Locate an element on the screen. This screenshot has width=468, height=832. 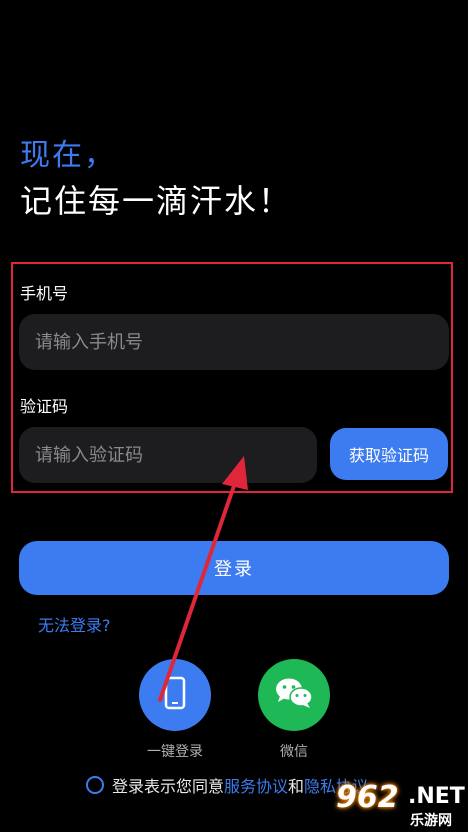
agreement-and: 和 is located at coordinates (296, 786).